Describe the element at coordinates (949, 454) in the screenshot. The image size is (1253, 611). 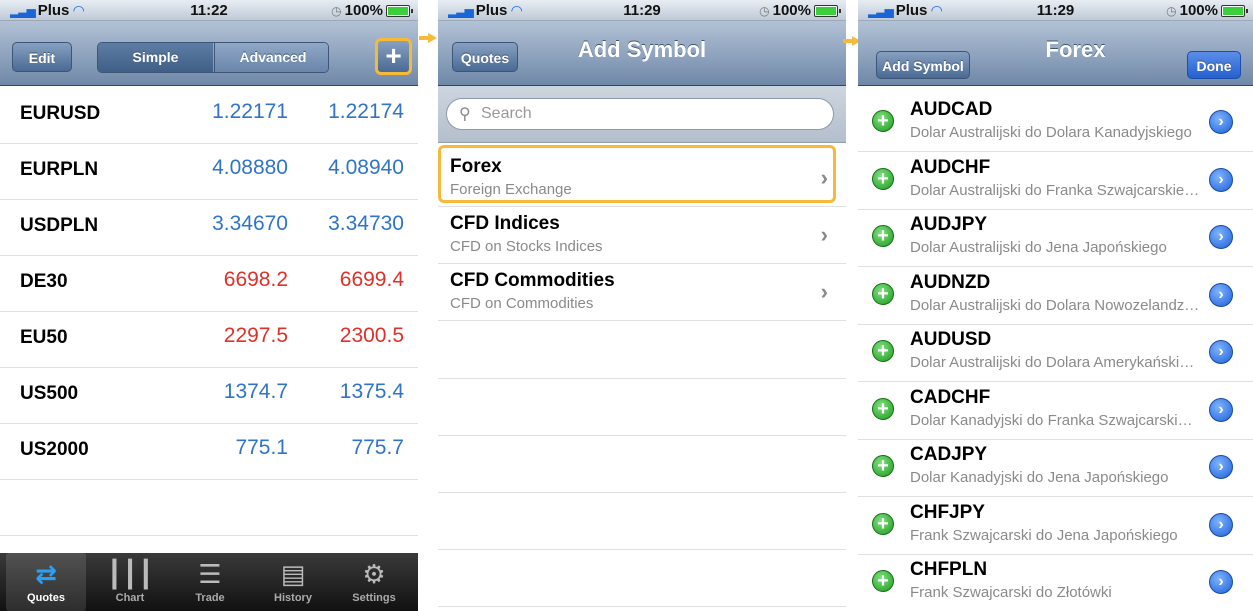
I see `symbol-code: CADJPY` at that location.